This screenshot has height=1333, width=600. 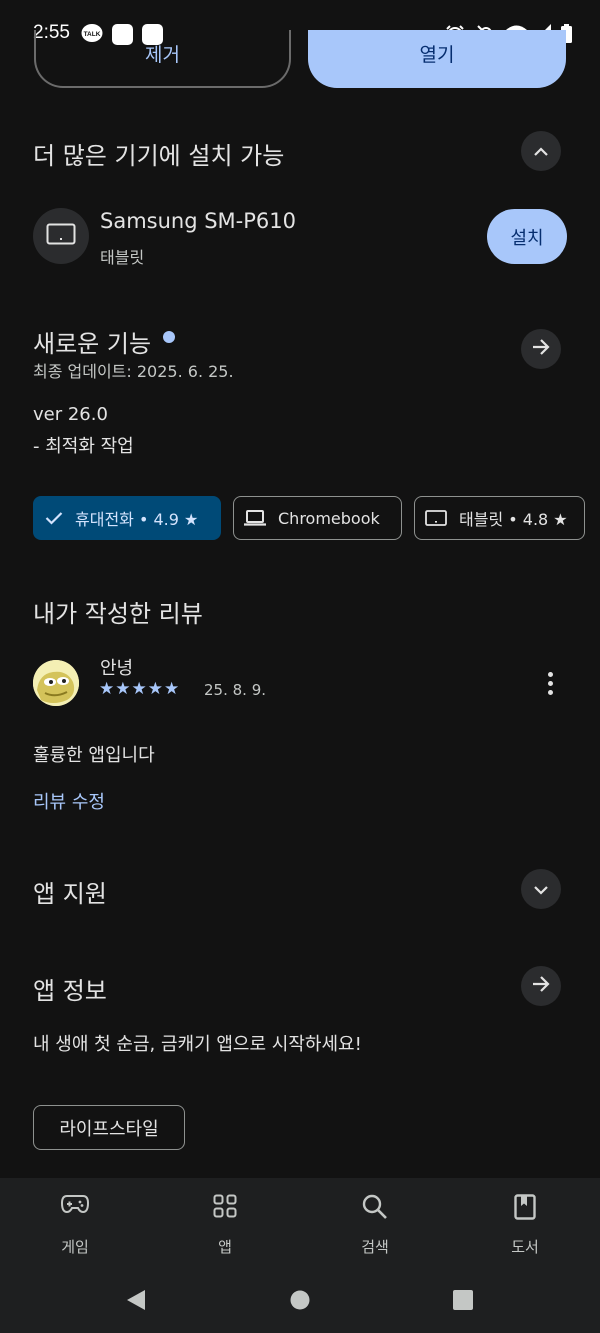 I want to click on category-chip: 라이프스타일, so click(x=109, y=1127).